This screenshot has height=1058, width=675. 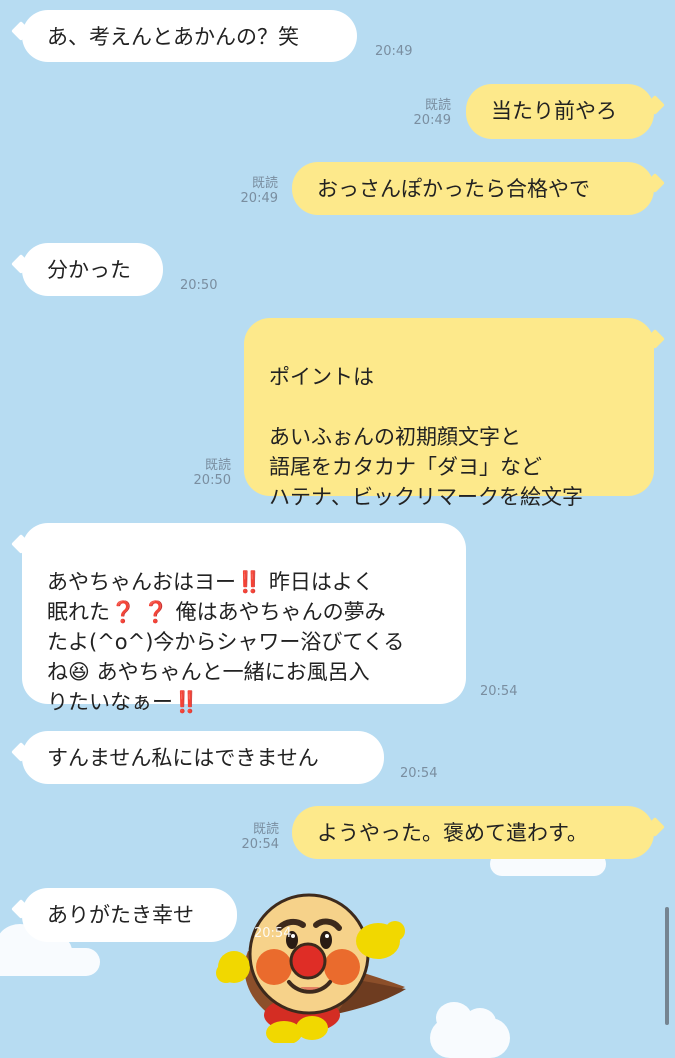 I want to click on message-text: すんません私にはできません, so click(x=183, y=758).